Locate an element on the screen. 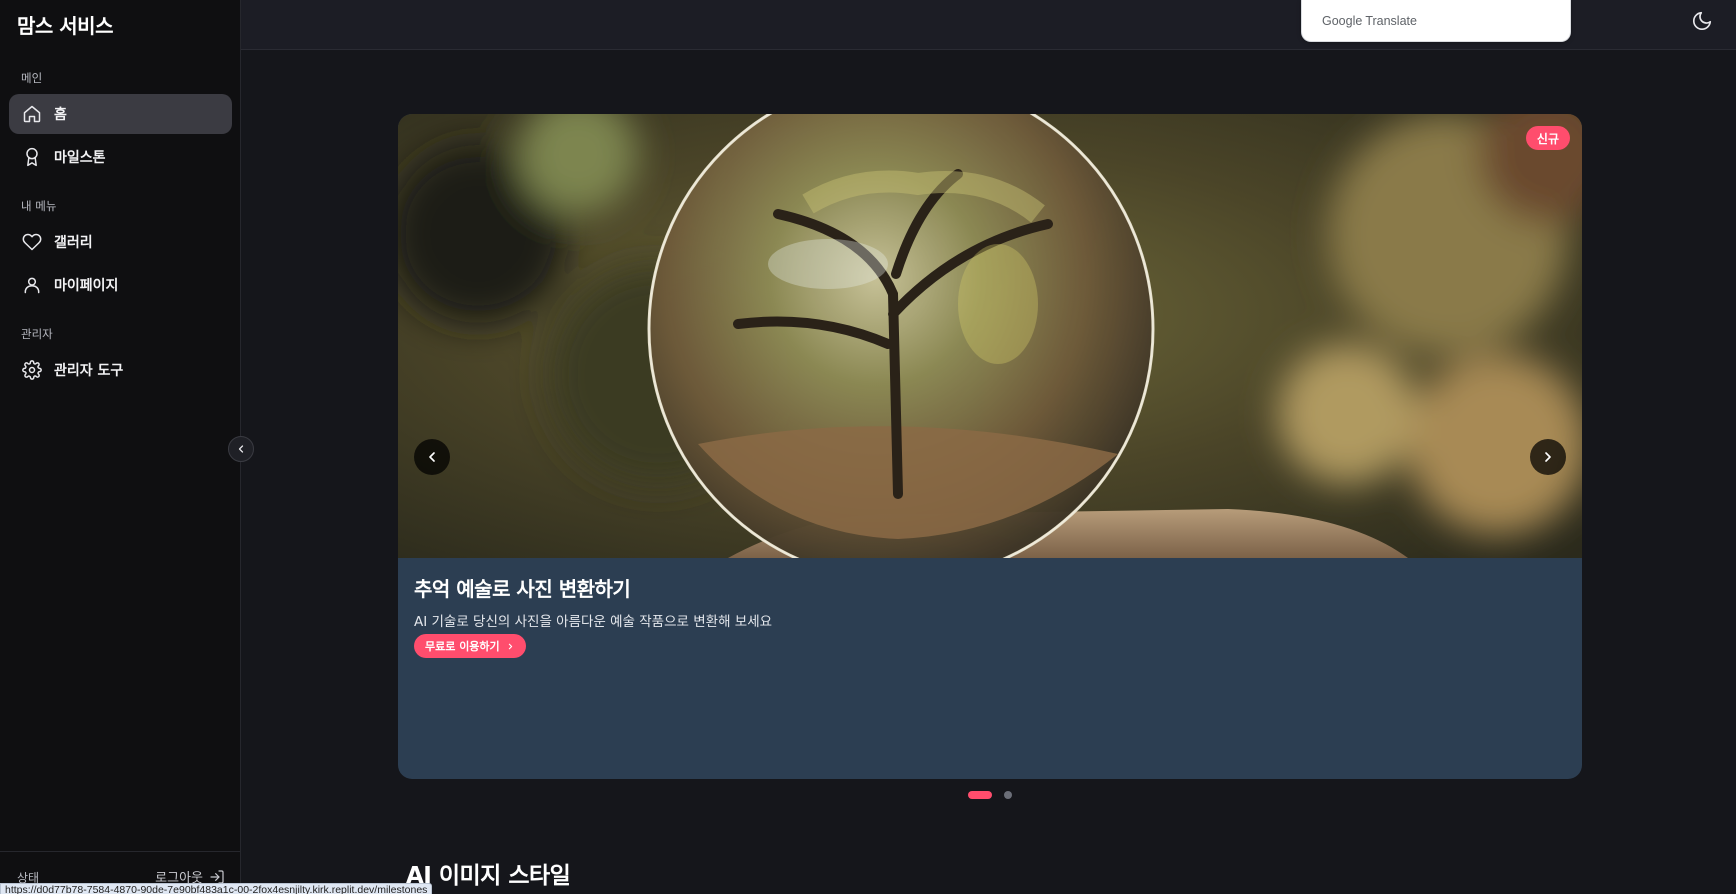 Image resolution: width=1736 pixels, height=894 pixels. sidebar-item-label: 홈 is located at coordinates (60, 115).